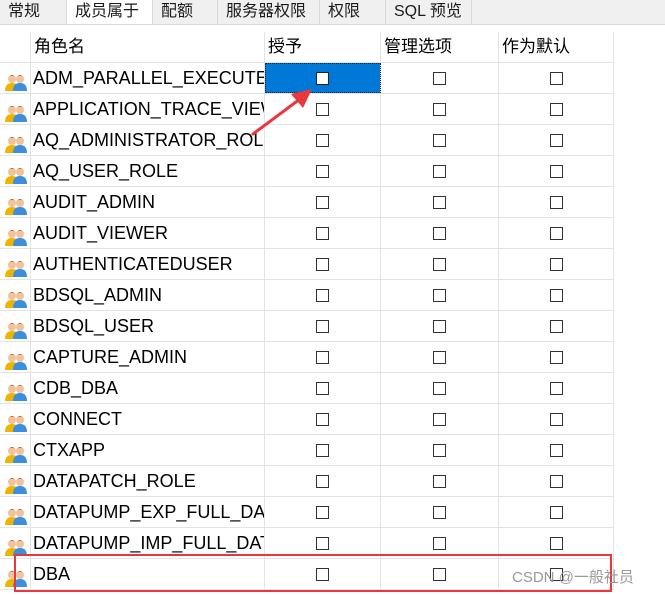 This screenshot has width=665, height=595. Describe the element at coordinates (148, 78) in the screenshot. I see `role-name: ADM_PARALLEL_EXECUTE_` at that location.